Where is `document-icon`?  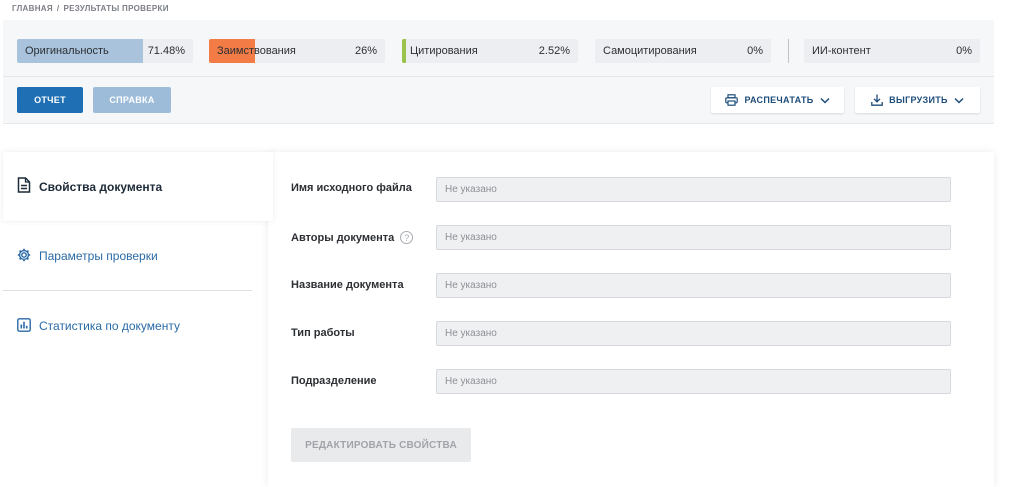 document-icon is located at coordinates (24, 186).